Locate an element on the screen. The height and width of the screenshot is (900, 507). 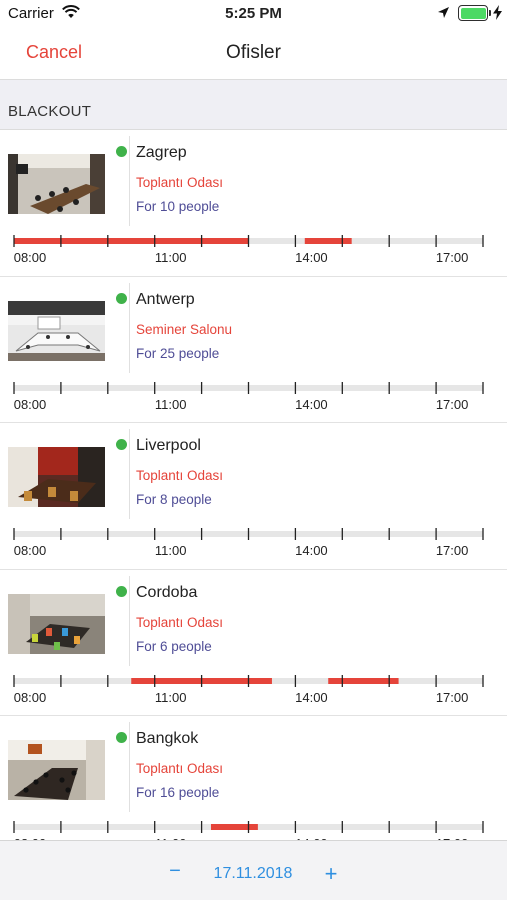
office-capacity: For 10 people is located at coordinates (178, 206).